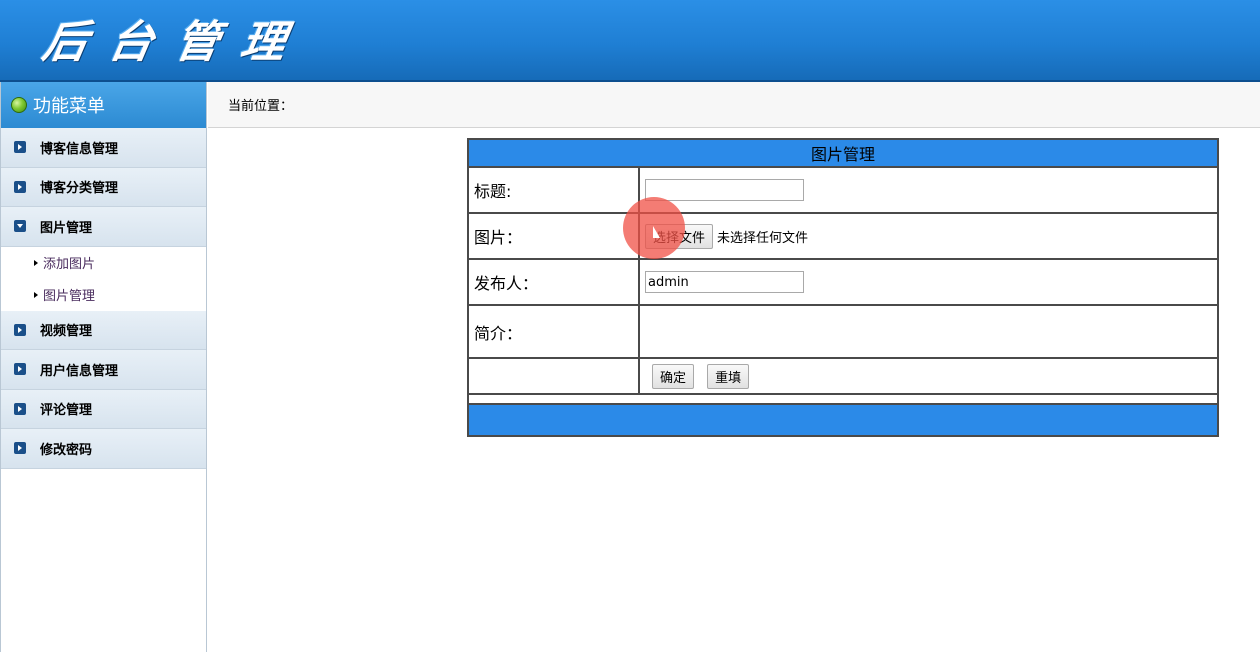 The width and height of the screenshot is (1260, 652). Describe the element at coordinates (20, 226) in the screenshot. I see `collapse-arrow-icon` at that location.